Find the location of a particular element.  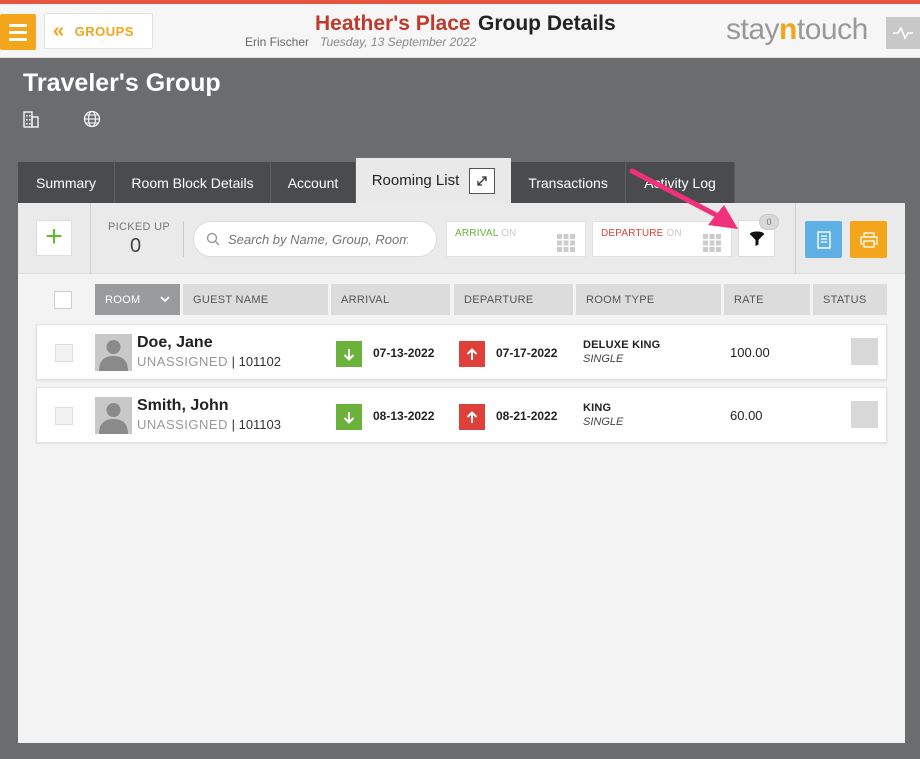

stayntouch-logo: stayntouch is located at coordinates (797, 30).